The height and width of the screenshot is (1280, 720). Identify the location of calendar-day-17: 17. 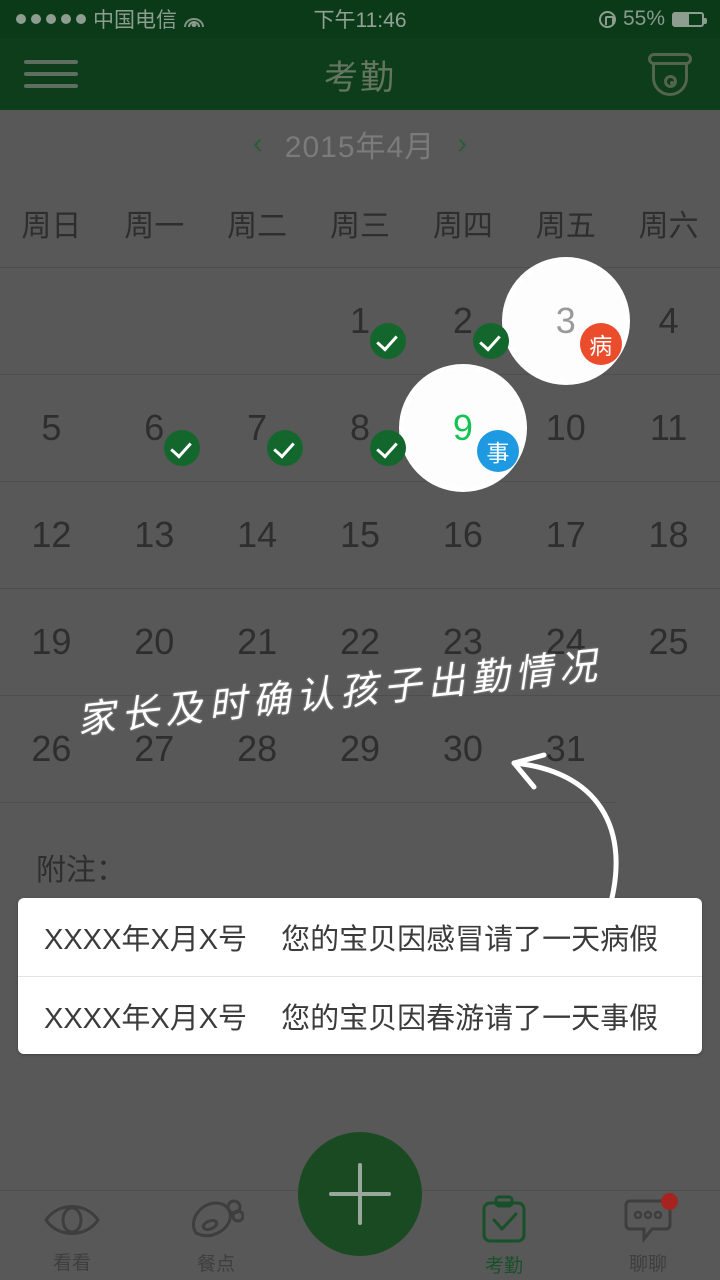
(566, 535).